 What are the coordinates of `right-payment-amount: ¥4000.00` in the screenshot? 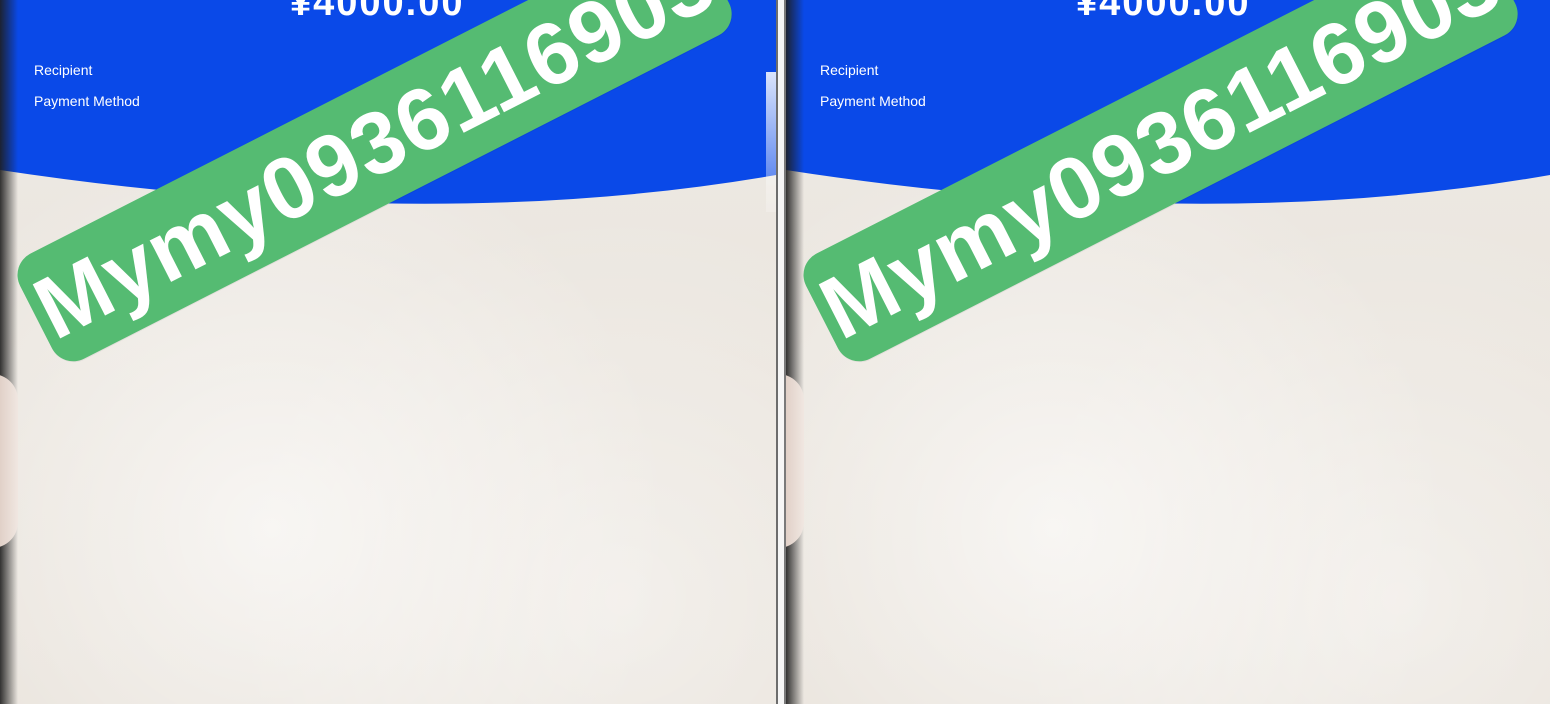 It's located at (1163, 12).